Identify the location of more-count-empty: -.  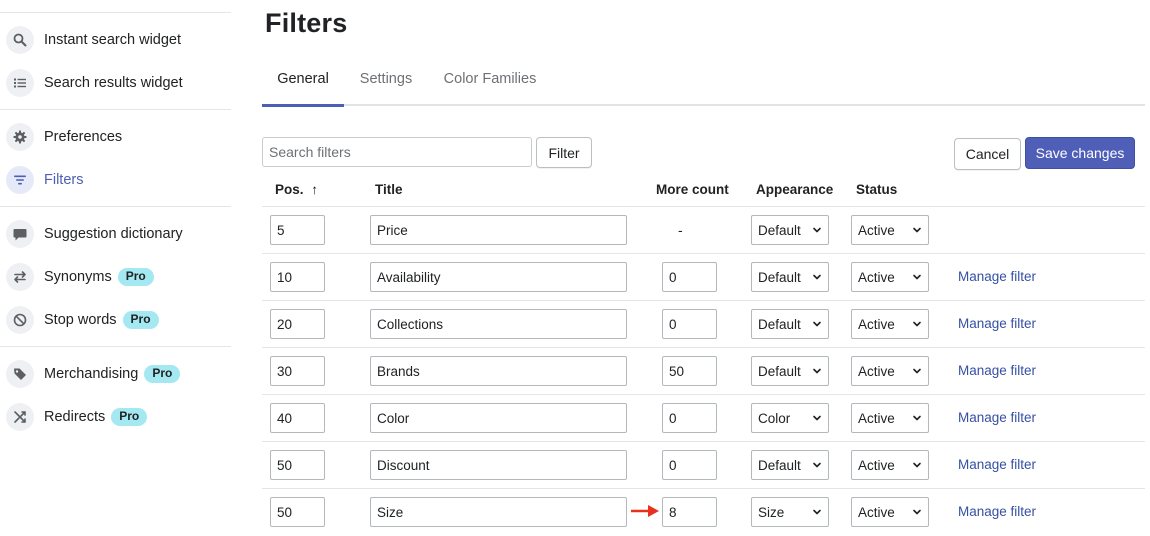
(680, 230).